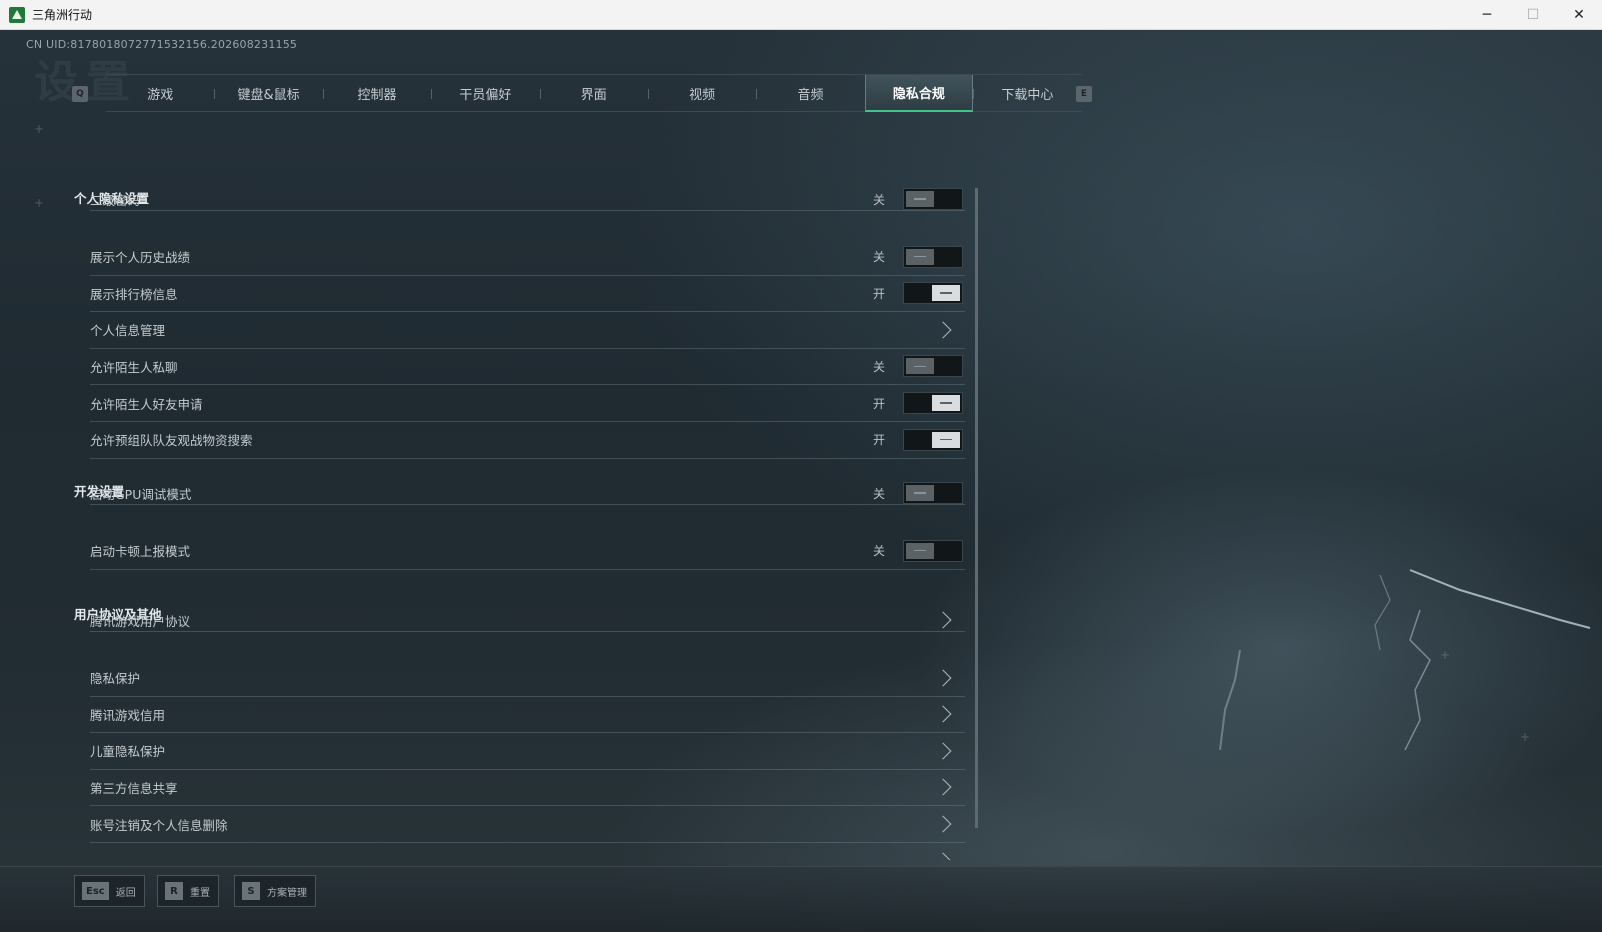  Describe the element at coordinates (810, 93) in the screenshot. I see `tab-6: 音频` at that location.